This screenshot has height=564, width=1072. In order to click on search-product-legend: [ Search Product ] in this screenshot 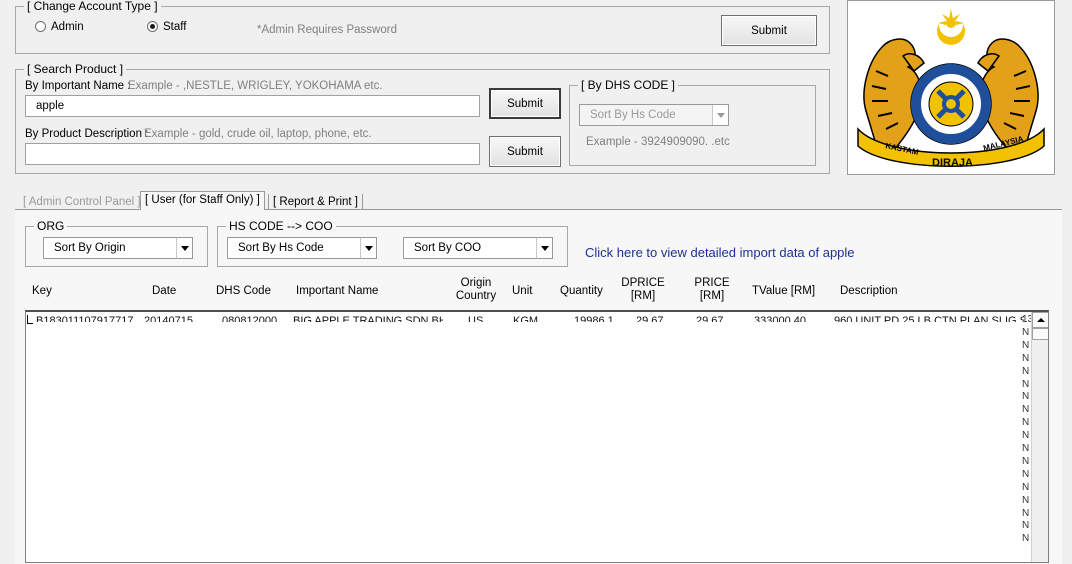, I will do `click(75, 69)`.